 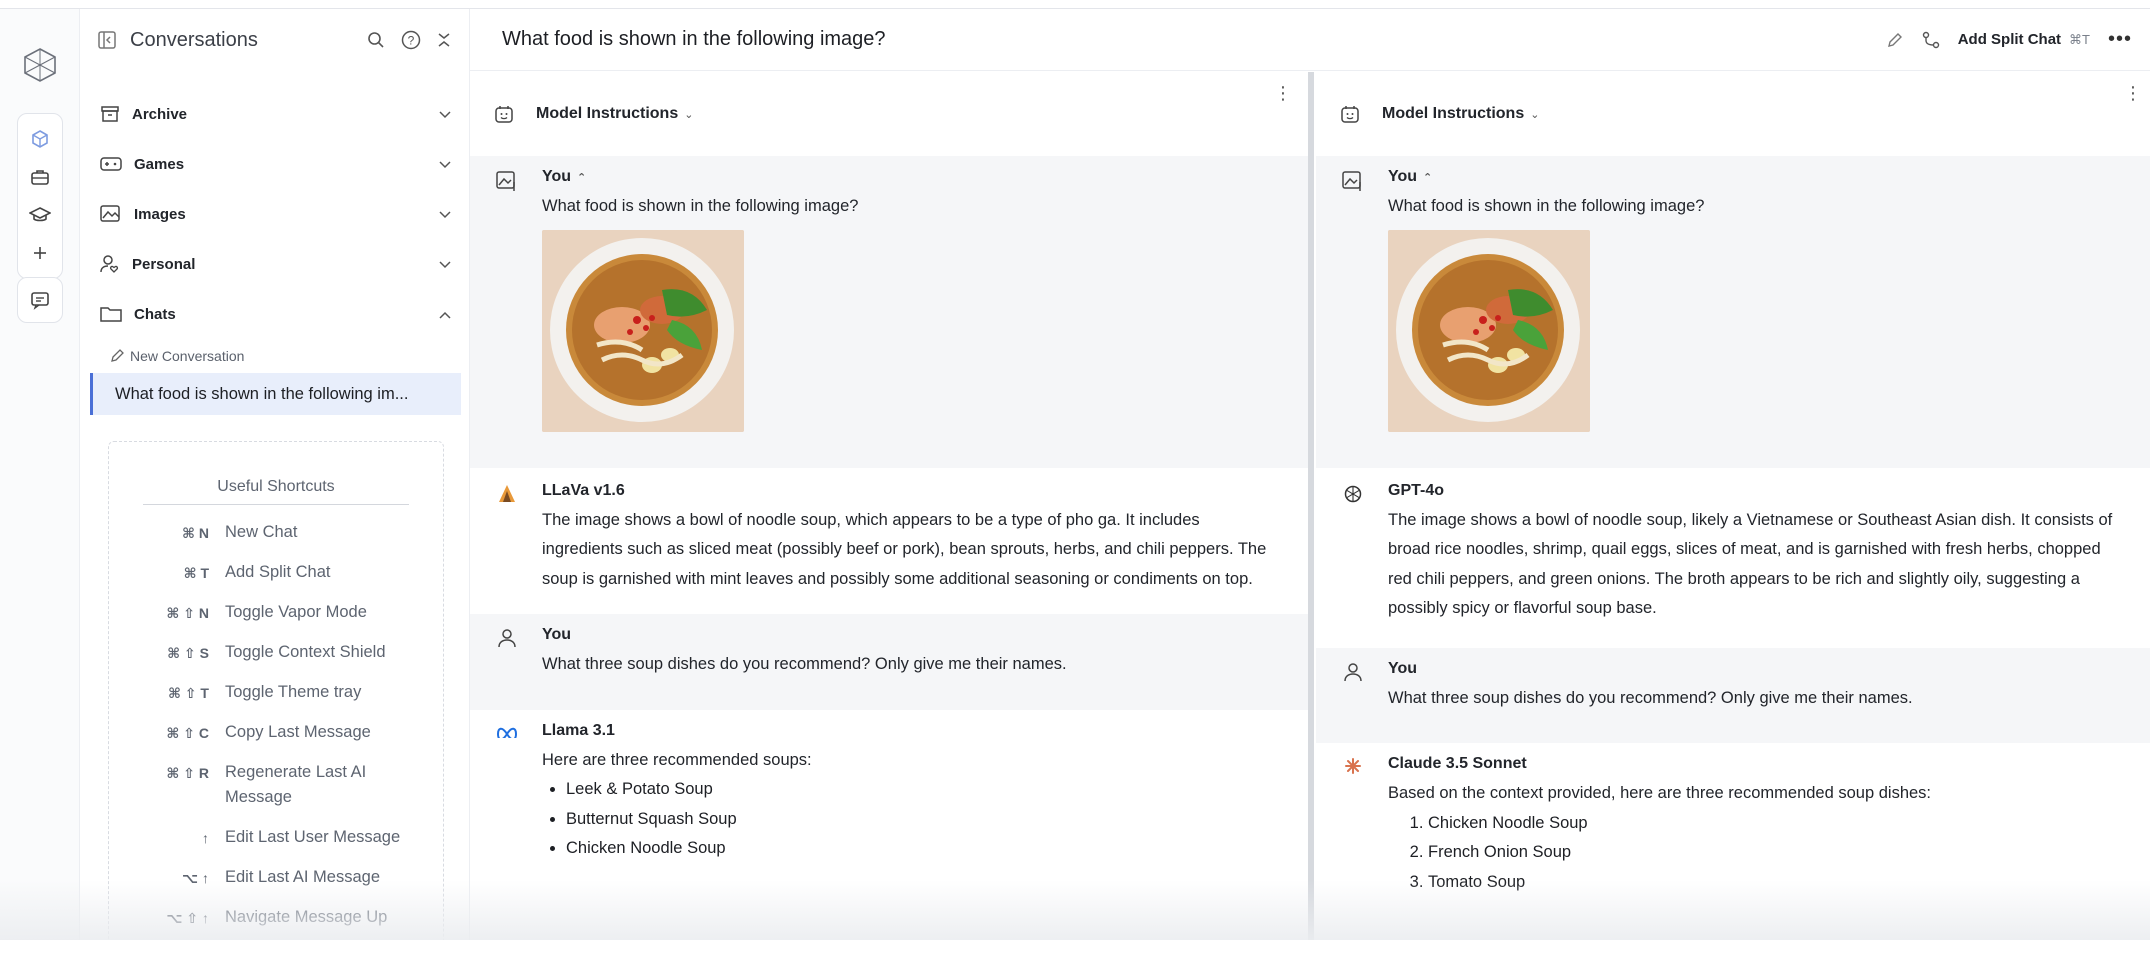 I want to click on branch-icon, so click(x=1931, y=40).